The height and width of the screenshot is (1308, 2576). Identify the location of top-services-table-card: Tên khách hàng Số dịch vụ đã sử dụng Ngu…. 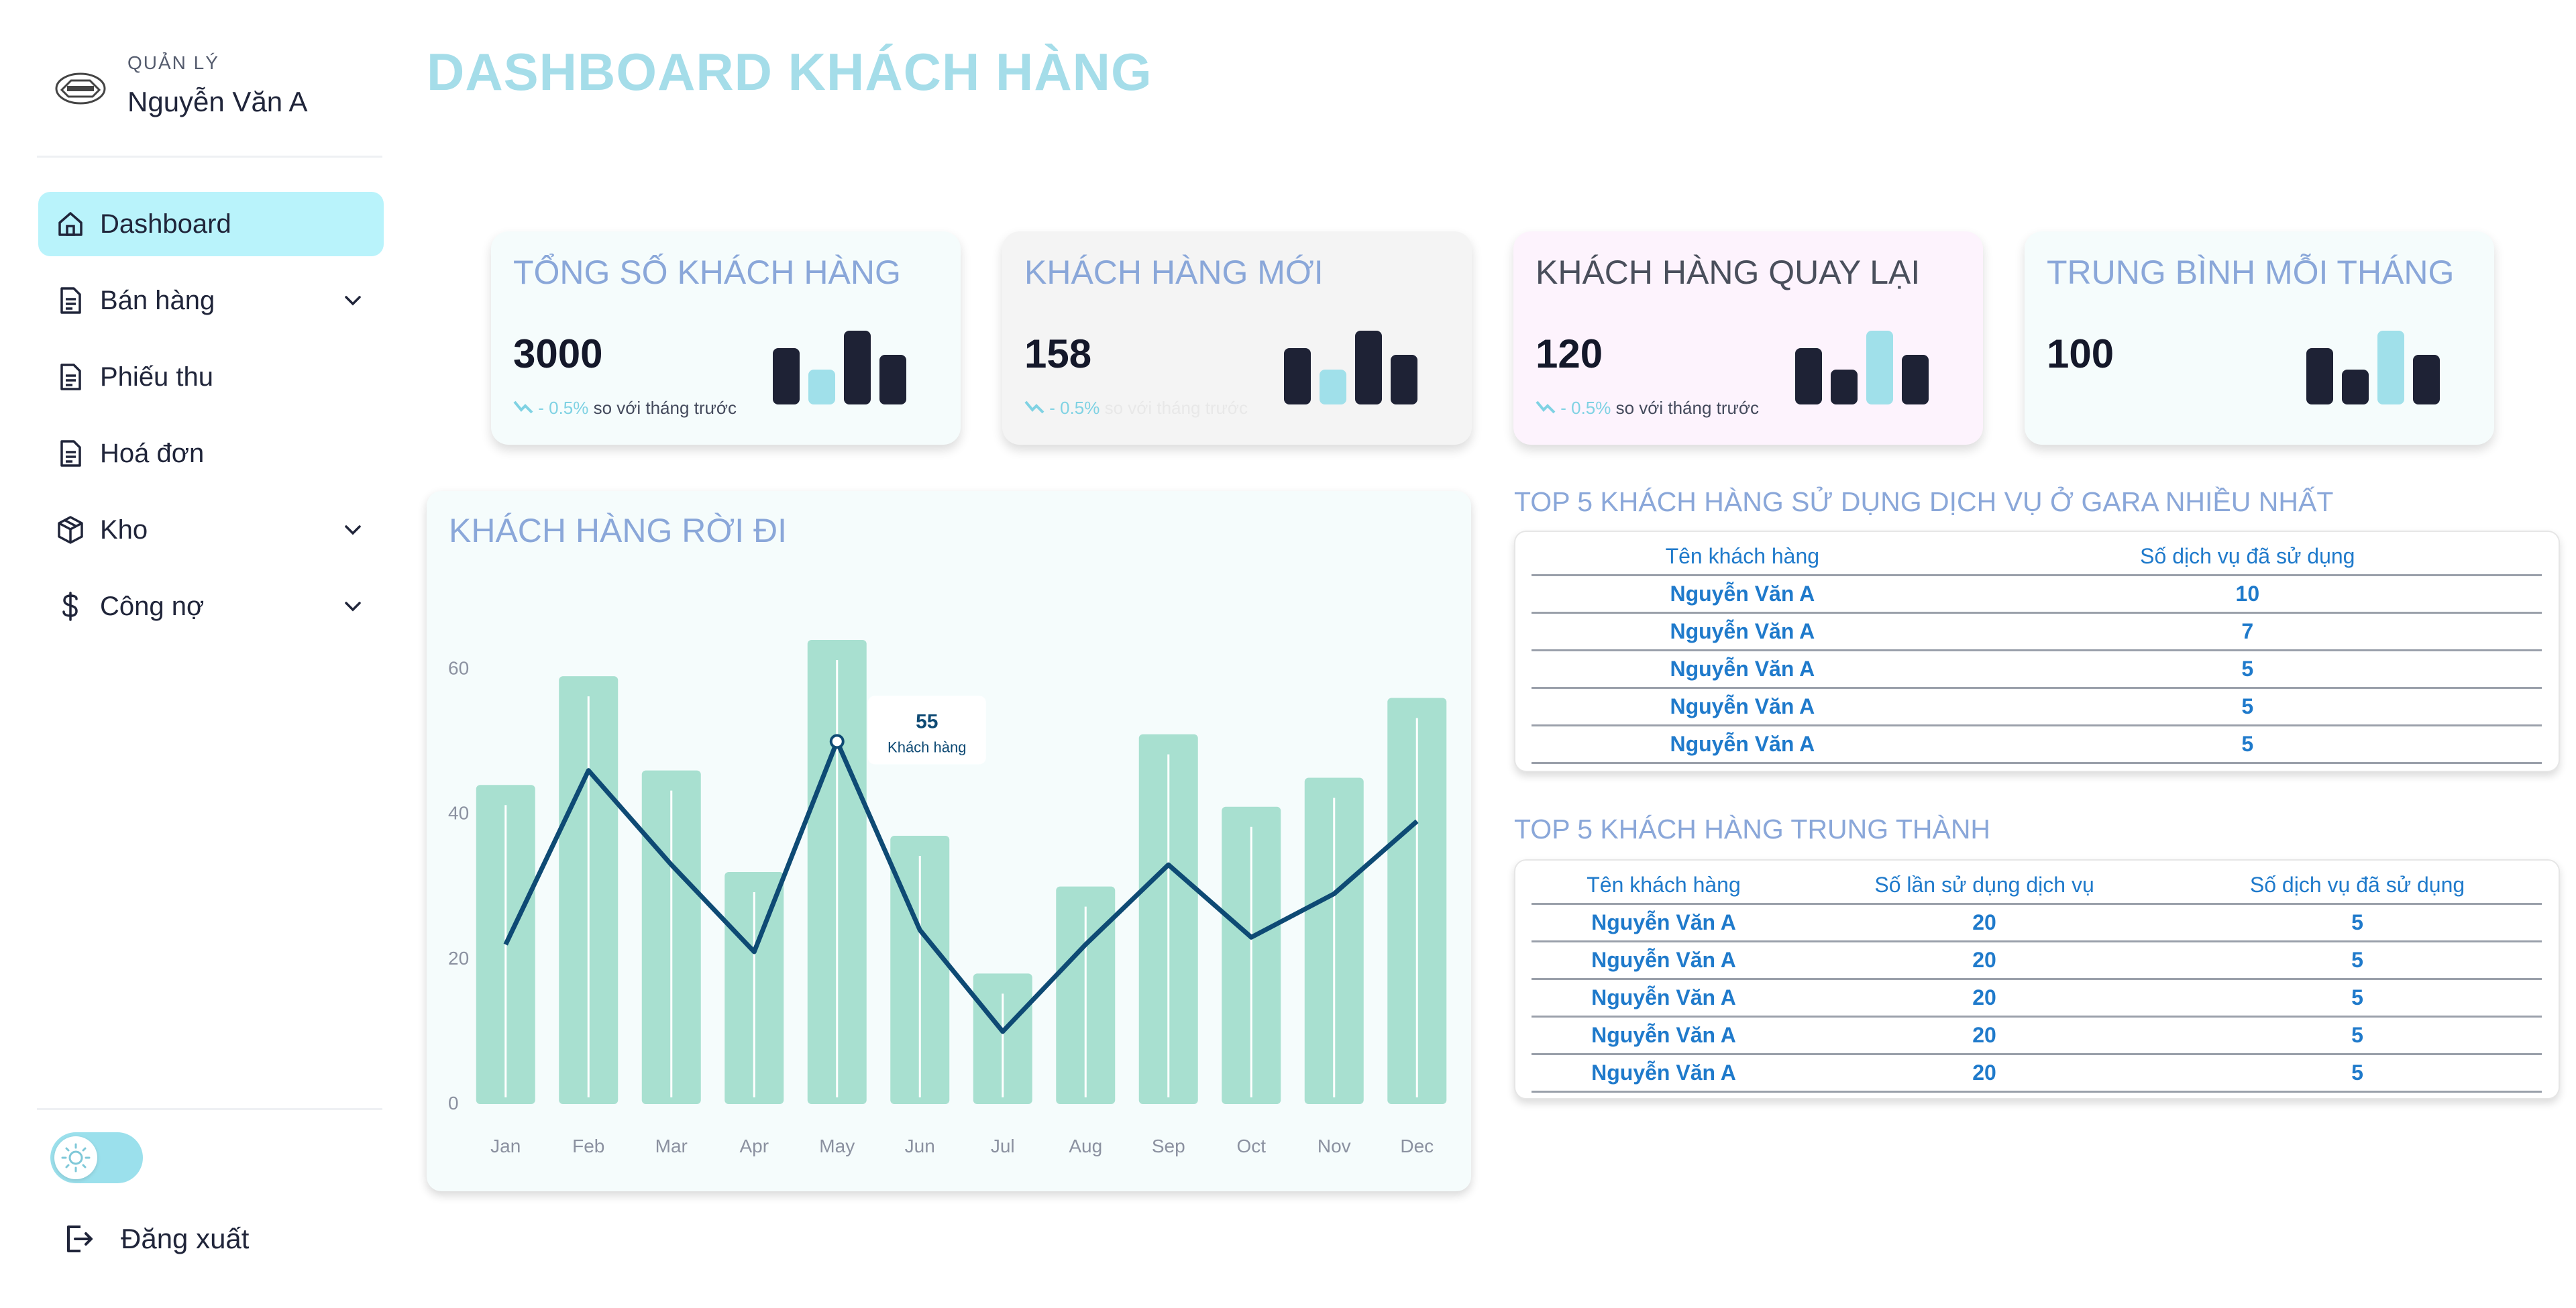
(2037, 651).